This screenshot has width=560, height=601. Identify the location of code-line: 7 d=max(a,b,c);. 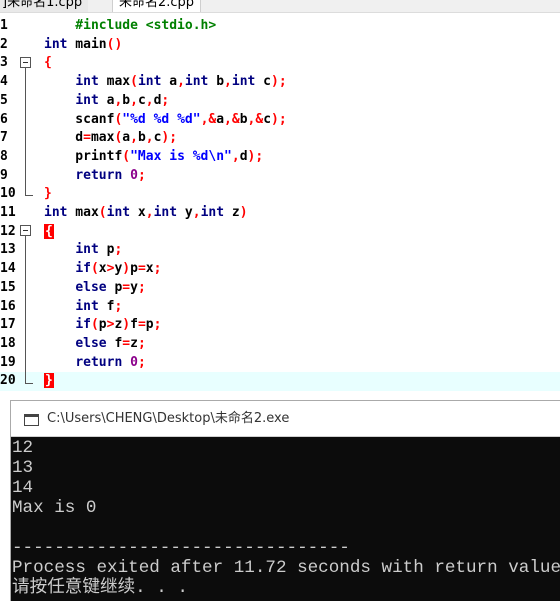
(280, 138).